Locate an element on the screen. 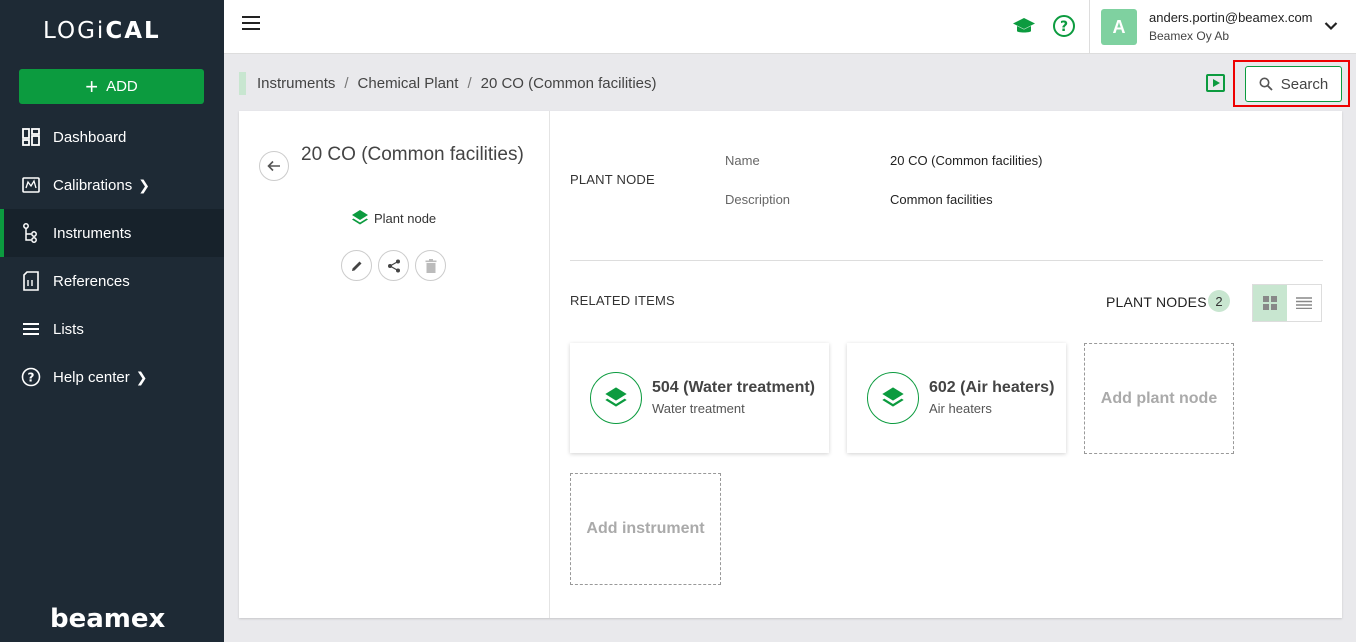 This screenshot has height=642, width=1356. search-button: Search is located at coordinates (1293, 84).